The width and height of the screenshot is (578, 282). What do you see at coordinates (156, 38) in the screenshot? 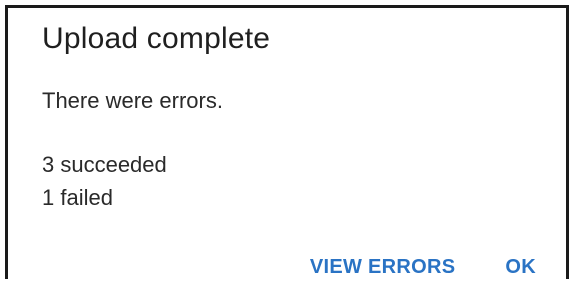
I see `dialog-title: Upload complete` at bounding box center [156, 38].